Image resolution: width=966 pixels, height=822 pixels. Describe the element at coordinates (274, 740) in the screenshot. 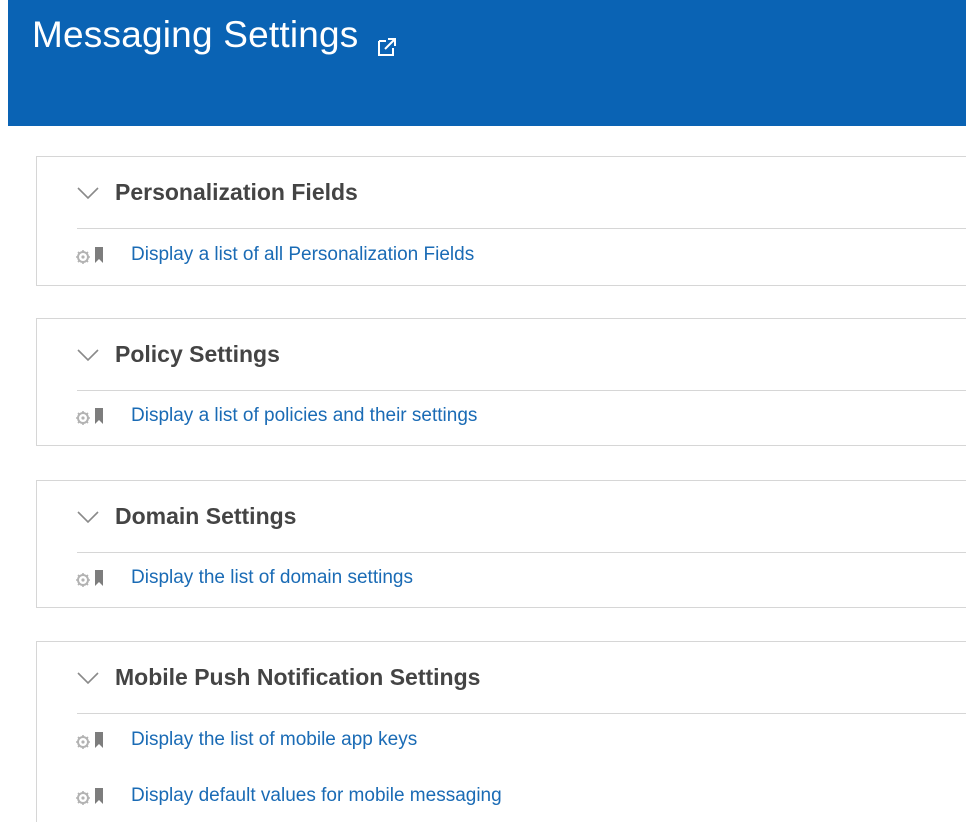

I see `link-mobile-app-keys: Display the list of mobile app keys` at that location.